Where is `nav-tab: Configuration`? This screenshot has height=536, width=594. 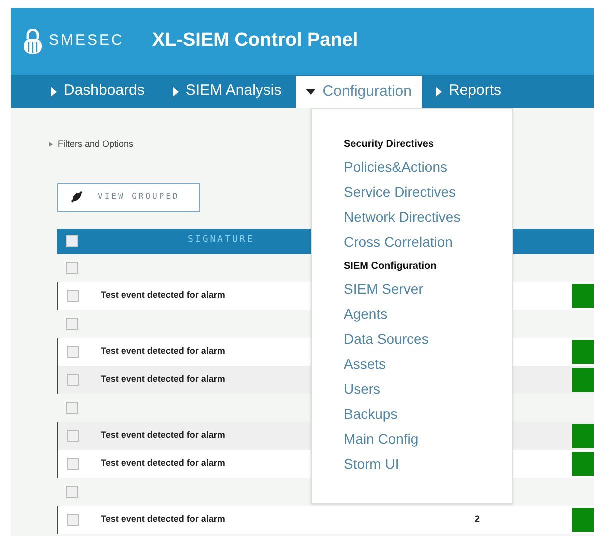 nav-tab: Configuration is located at coordinates (359, 92).